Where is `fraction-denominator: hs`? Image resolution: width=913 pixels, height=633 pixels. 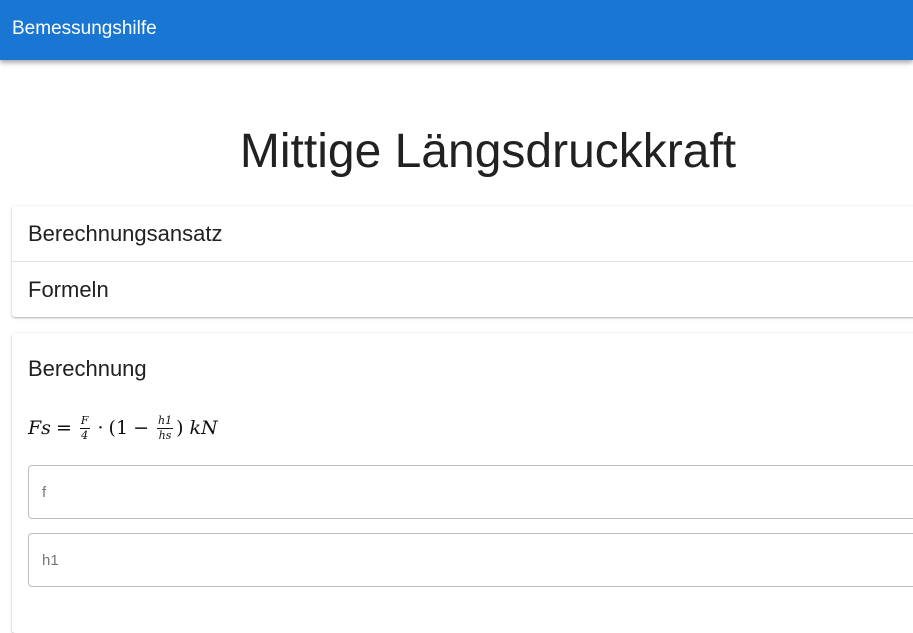 fraction-denominator: hs is located at coordinates (165, 435).